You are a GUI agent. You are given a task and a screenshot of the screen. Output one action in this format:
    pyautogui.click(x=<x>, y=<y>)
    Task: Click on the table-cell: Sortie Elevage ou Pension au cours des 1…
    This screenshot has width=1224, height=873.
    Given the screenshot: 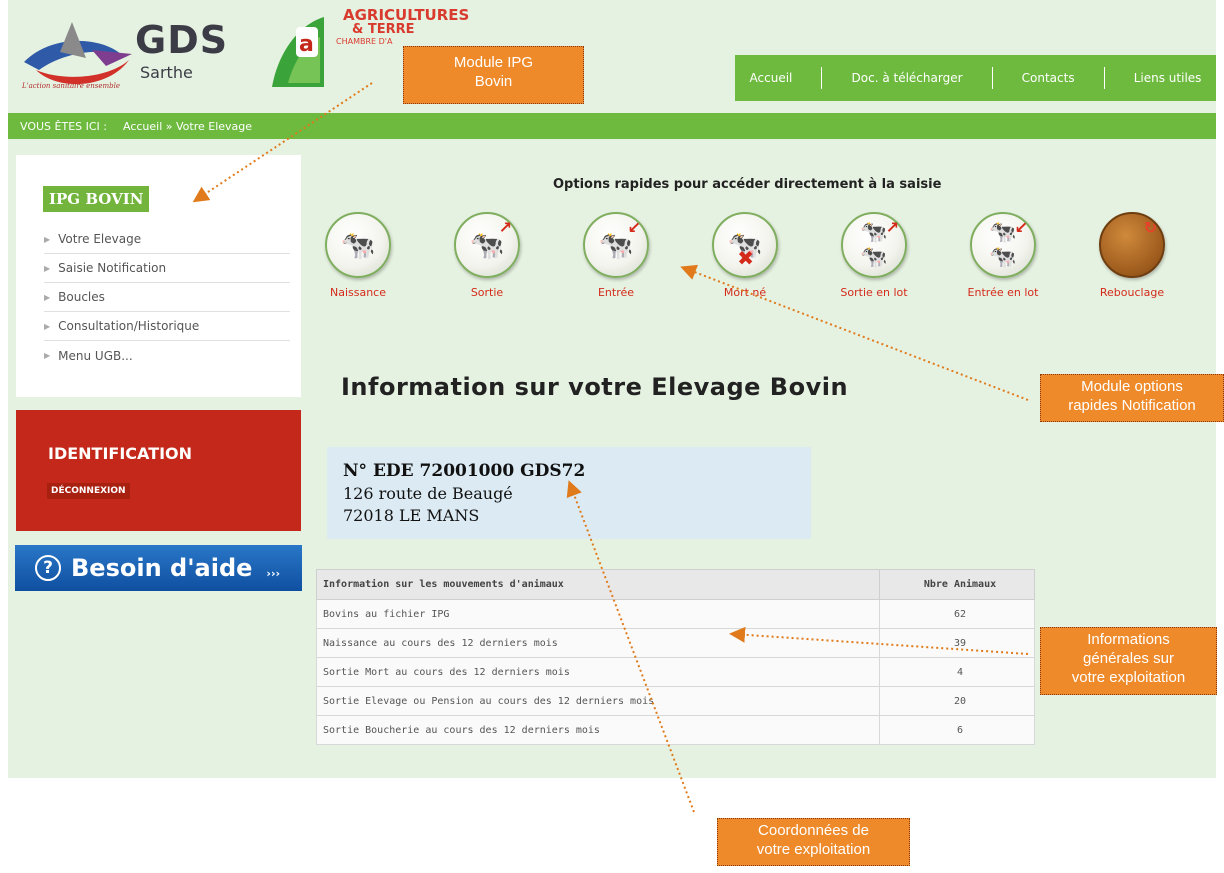 What is the action you would take?
    pyautogui.click(x=598, y=701)
    